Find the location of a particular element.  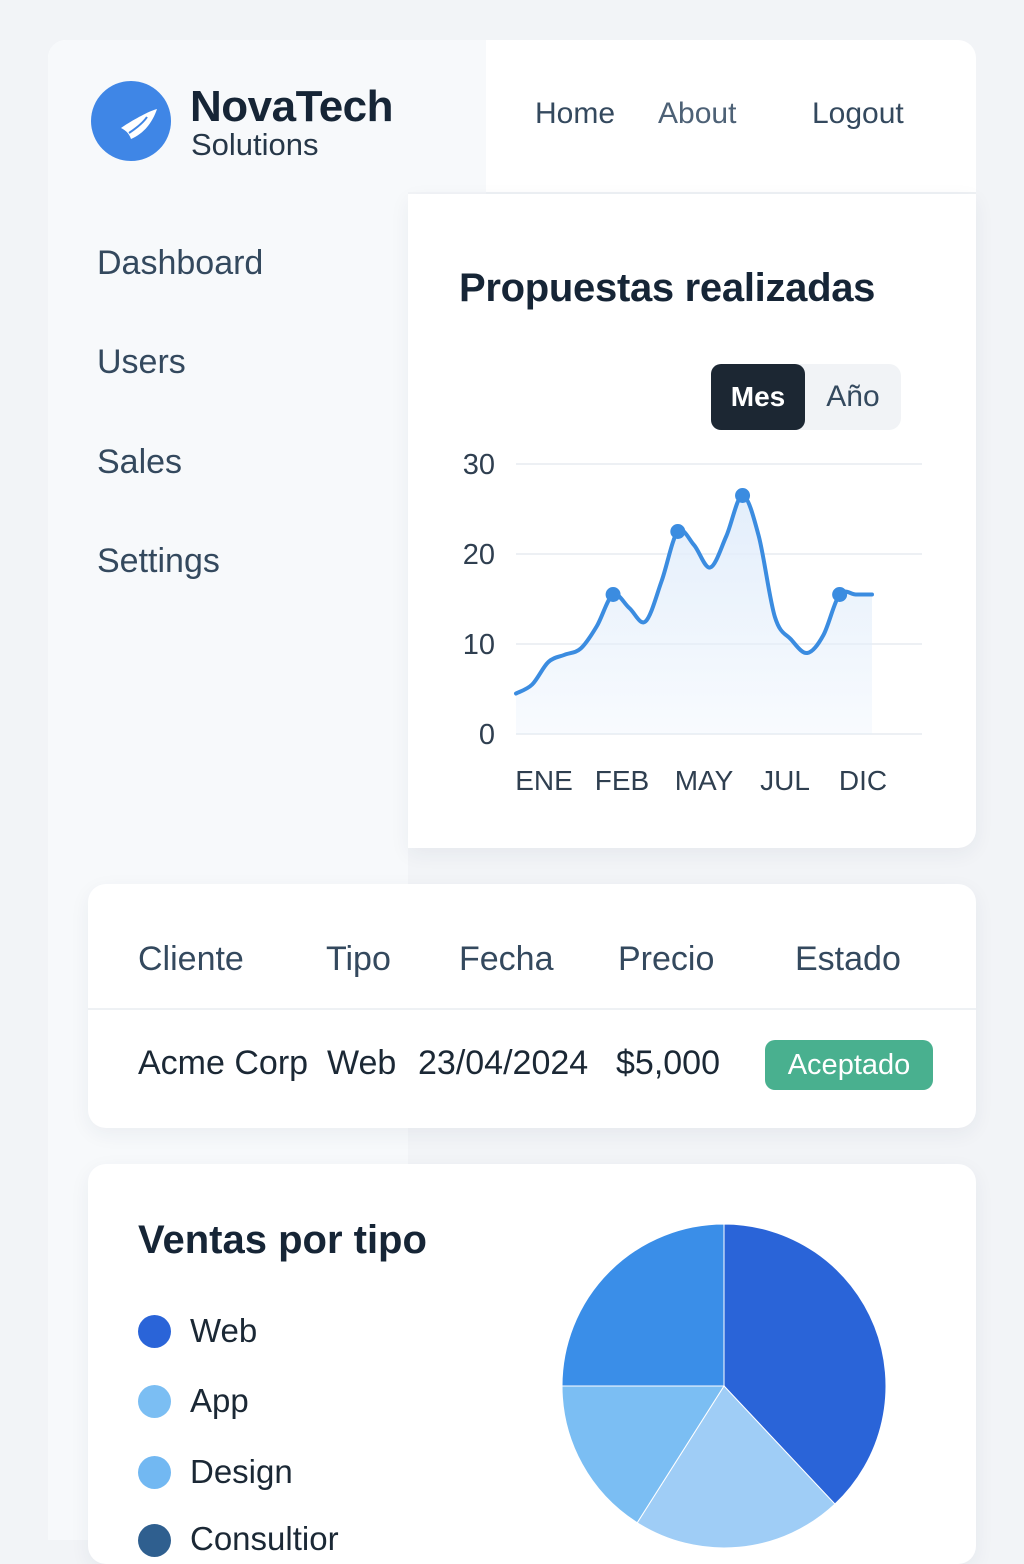

y-tick-label: 0 is located at coordinates (487, 735).